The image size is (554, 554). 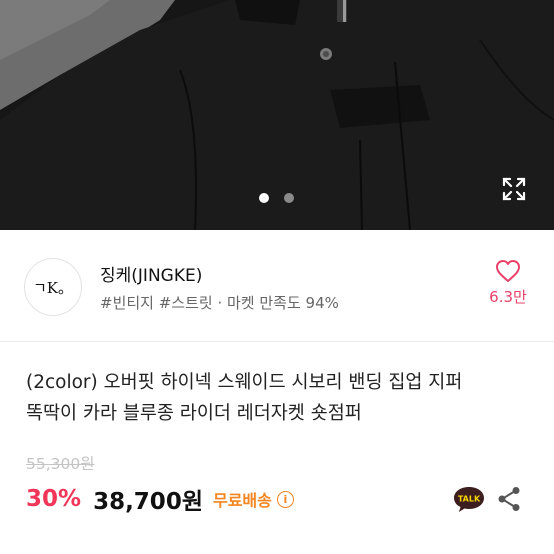 What do you see at coordinates (244, 382) in the screenshot?
I see `product-title-line-1: (2color) 오버핏 하이넥 스웨이드 시보리 밴딩 집업 지퍼` at bounding box center [244, 382].